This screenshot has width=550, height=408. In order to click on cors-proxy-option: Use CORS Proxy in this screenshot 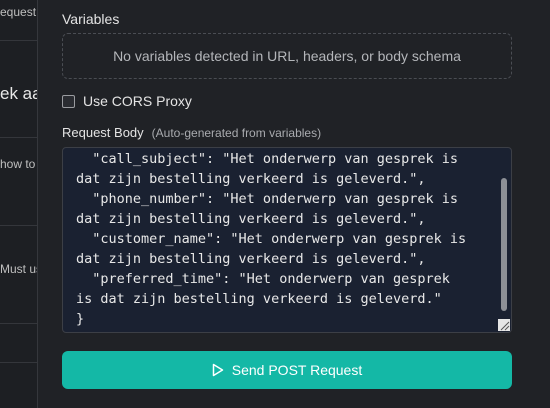, I will do `click(127, 101)`.